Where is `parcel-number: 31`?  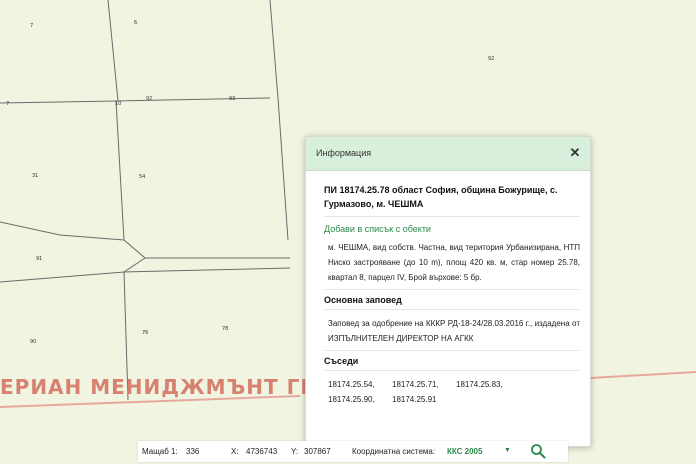 parcel-number: 31 is located at coordinates (35, 176).